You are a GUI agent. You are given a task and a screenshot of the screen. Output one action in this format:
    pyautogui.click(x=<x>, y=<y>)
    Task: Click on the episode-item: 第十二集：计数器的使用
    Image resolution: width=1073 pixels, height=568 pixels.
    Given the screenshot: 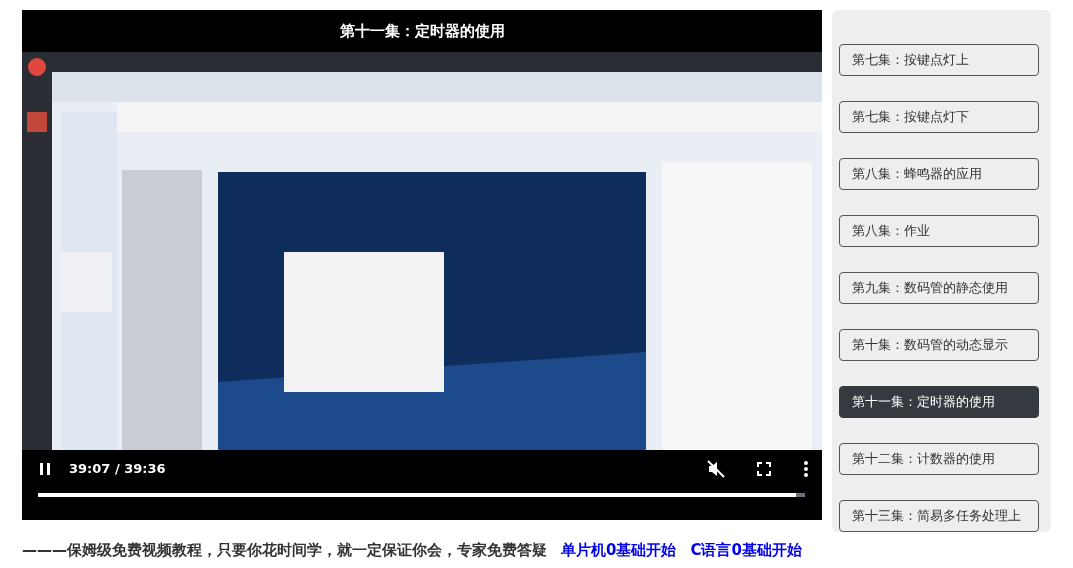 What is the action you would take?
    pyautogui.click(x=939, y=459)
    